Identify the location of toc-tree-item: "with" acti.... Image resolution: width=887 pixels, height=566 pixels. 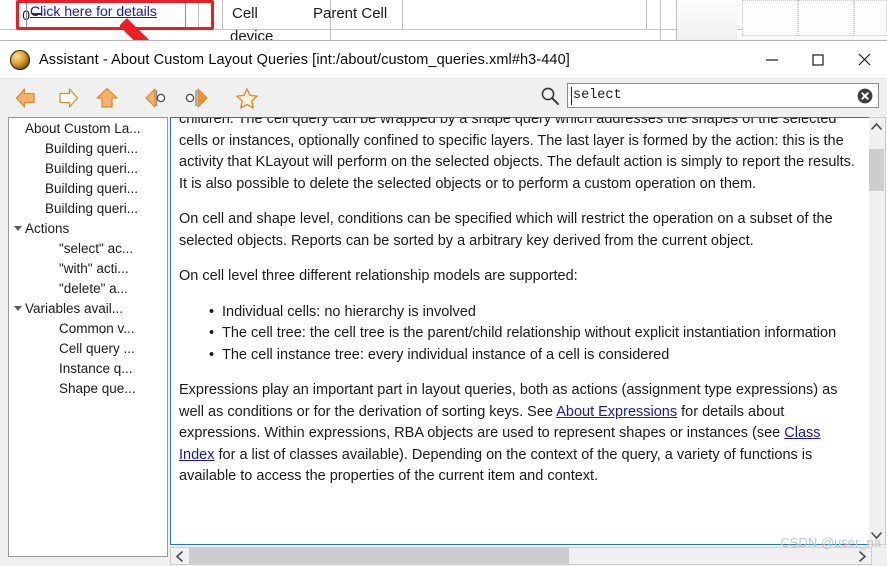
(88, 268).